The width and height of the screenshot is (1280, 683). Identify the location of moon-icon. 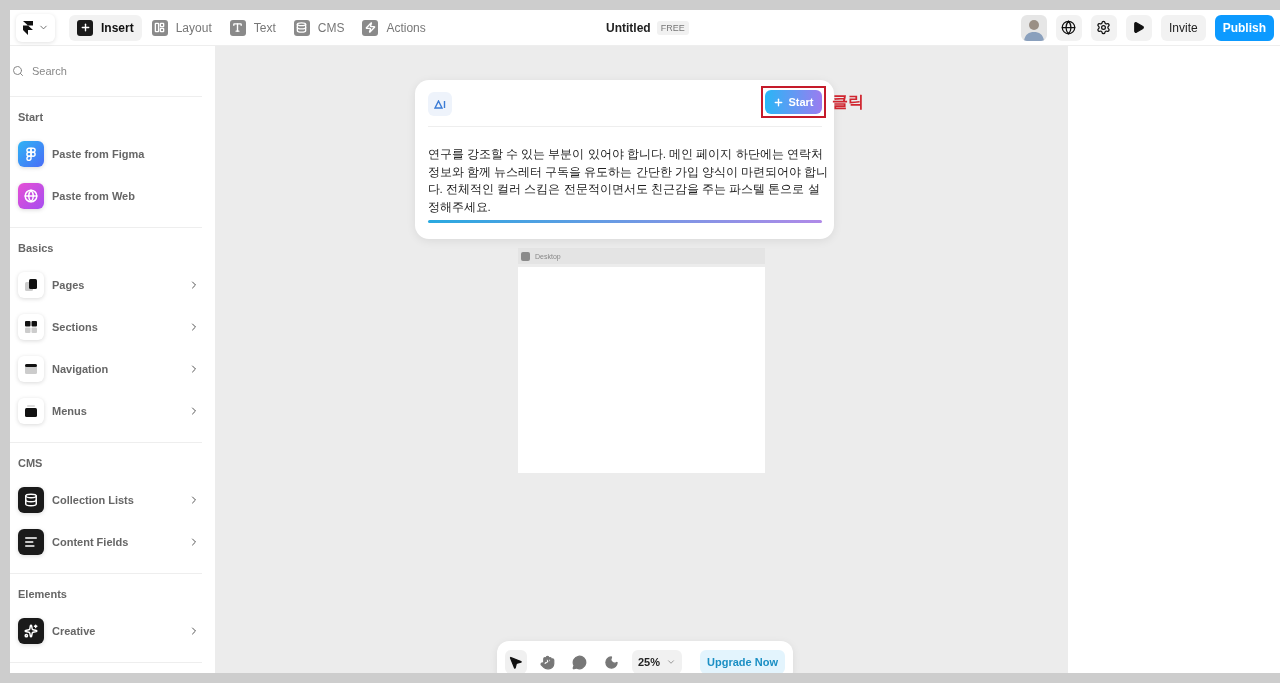
(611, 662).